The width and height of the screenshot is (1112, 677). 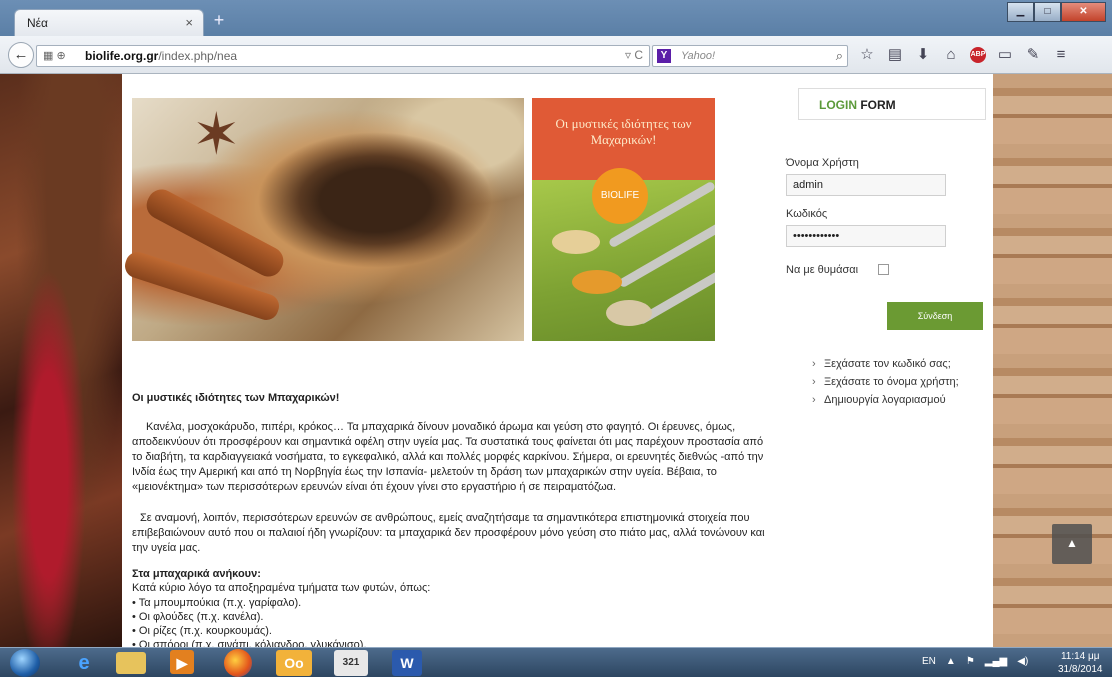 What do you see at coordinates (822, 163) in the screenshot?
I see `username-label: Όνομα Χρήστη` at bounding box center [822, 163].